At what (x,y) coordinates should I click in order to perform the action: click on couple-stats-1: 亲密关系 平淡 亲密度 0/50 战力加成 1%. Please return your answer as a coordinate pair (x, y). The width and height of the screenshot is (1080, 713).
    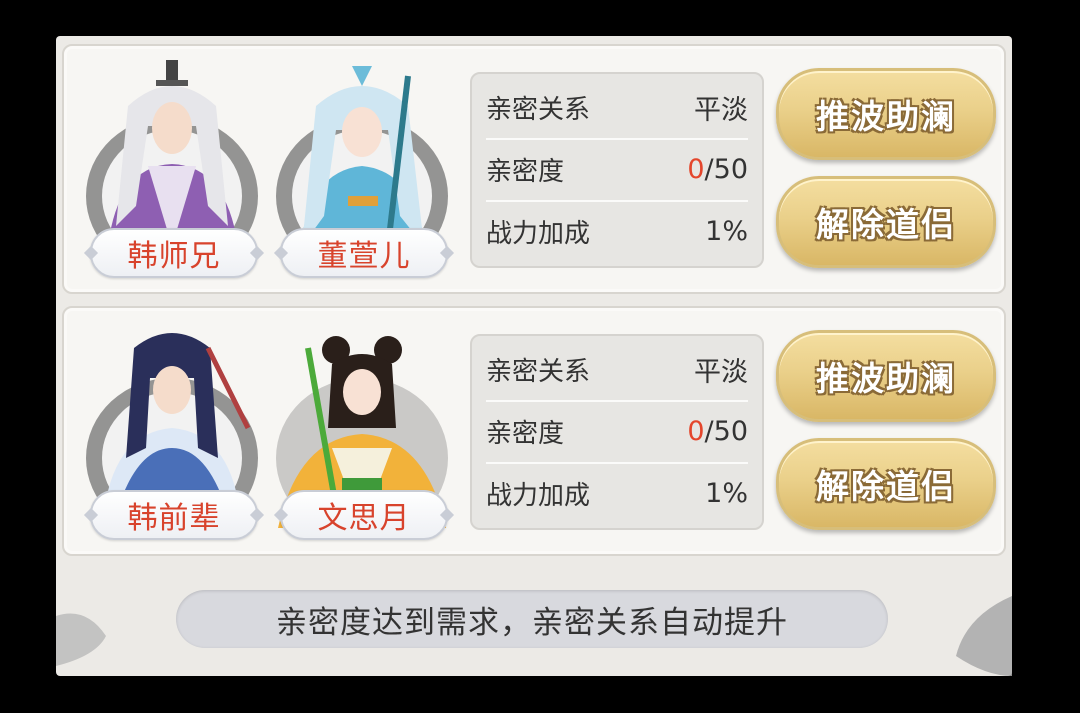
    Looking at the image, I should click on (617, 170).